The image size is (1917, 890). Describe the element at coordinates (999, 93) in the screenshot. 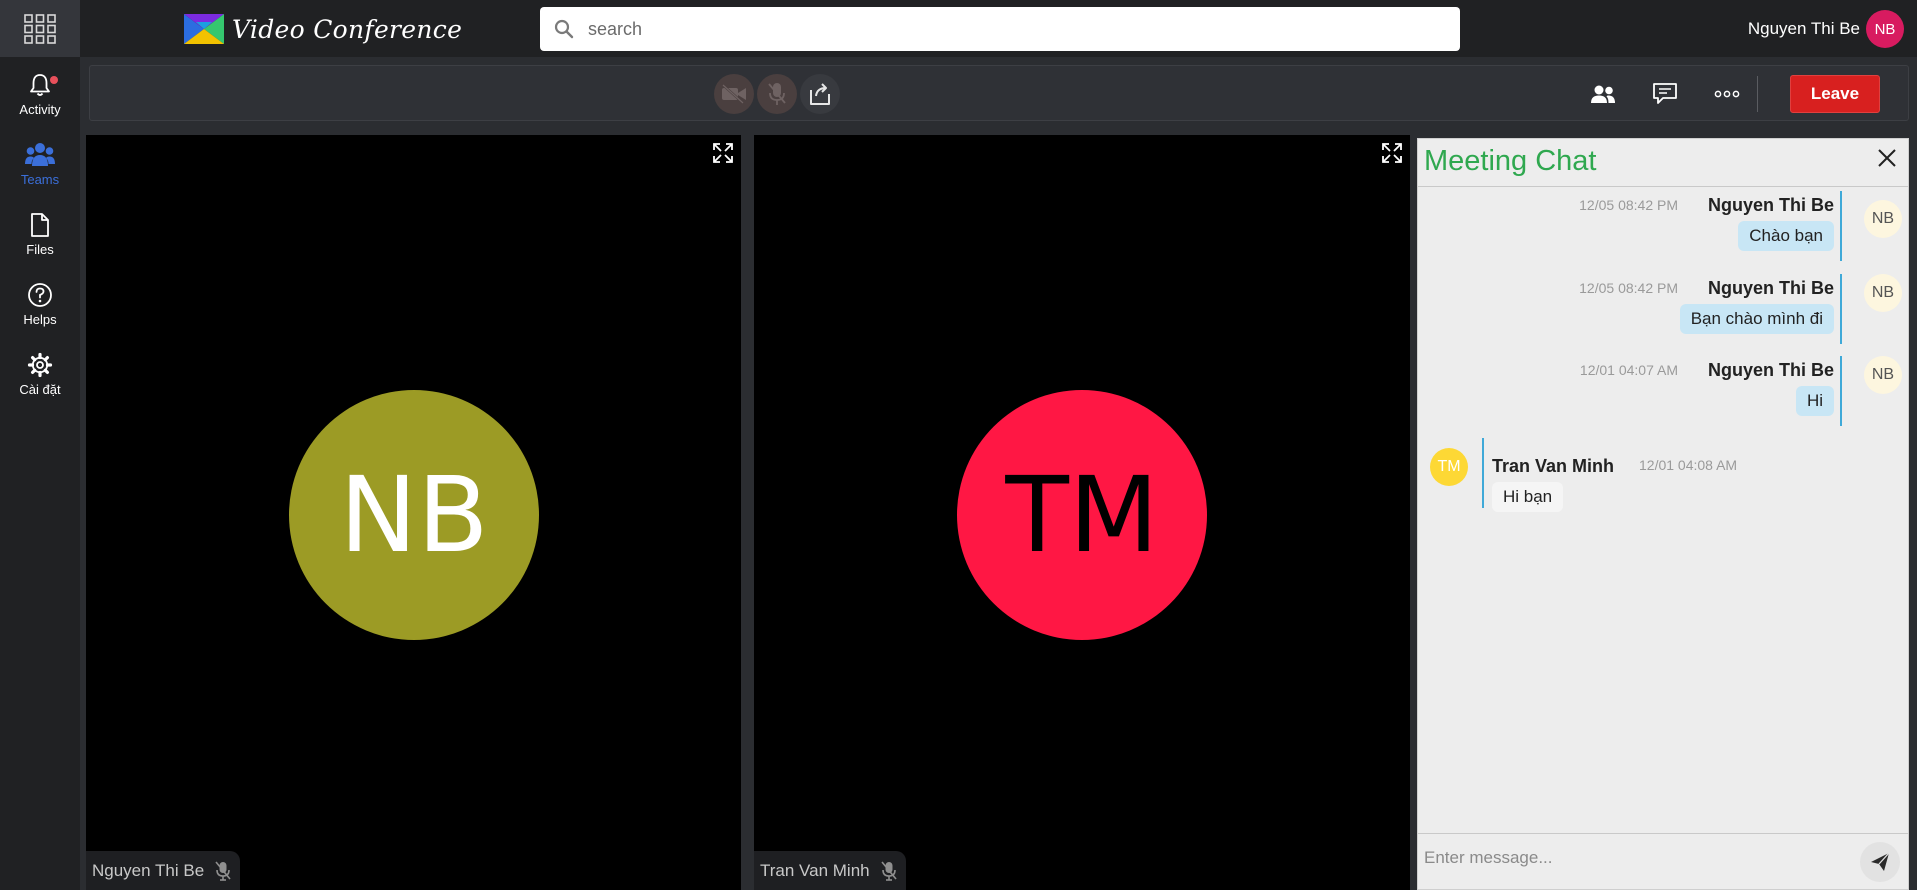

I see `call-controls-bar: Leave` at that location.